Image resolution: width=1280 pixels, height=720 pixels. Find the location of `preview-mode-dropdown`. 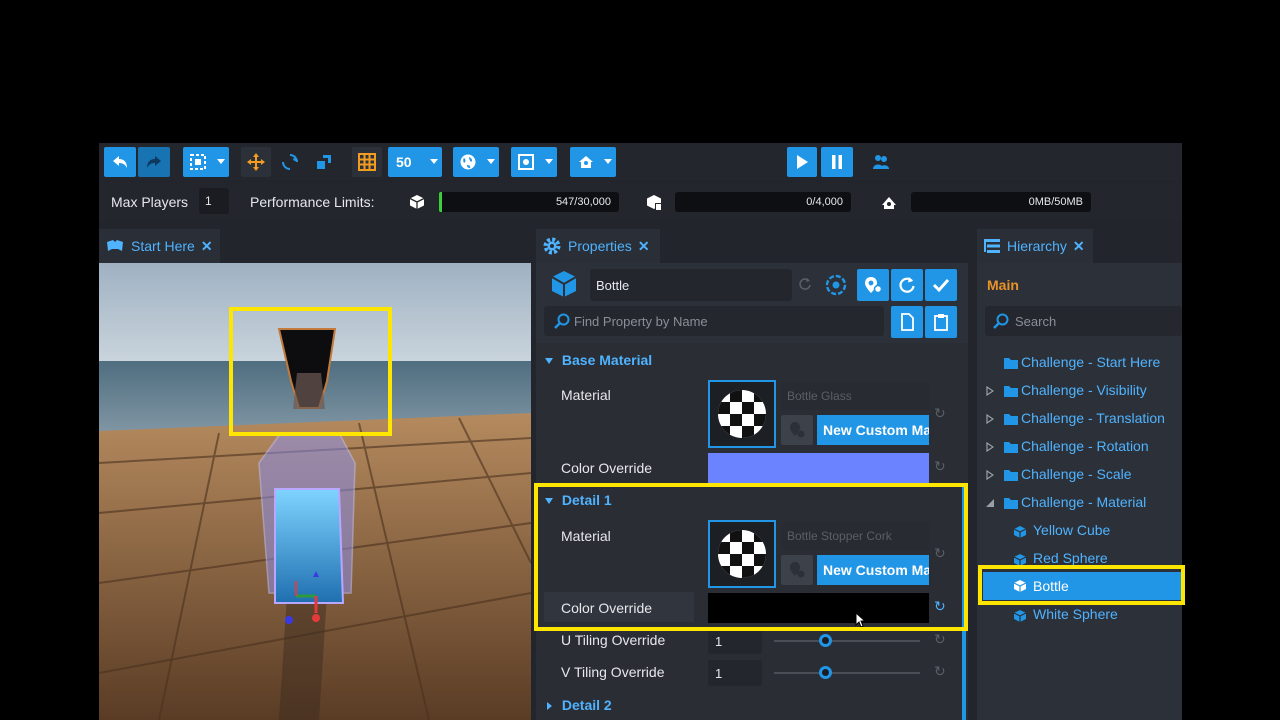

preview-mode-dropdown is located at coordinates (593, 162).